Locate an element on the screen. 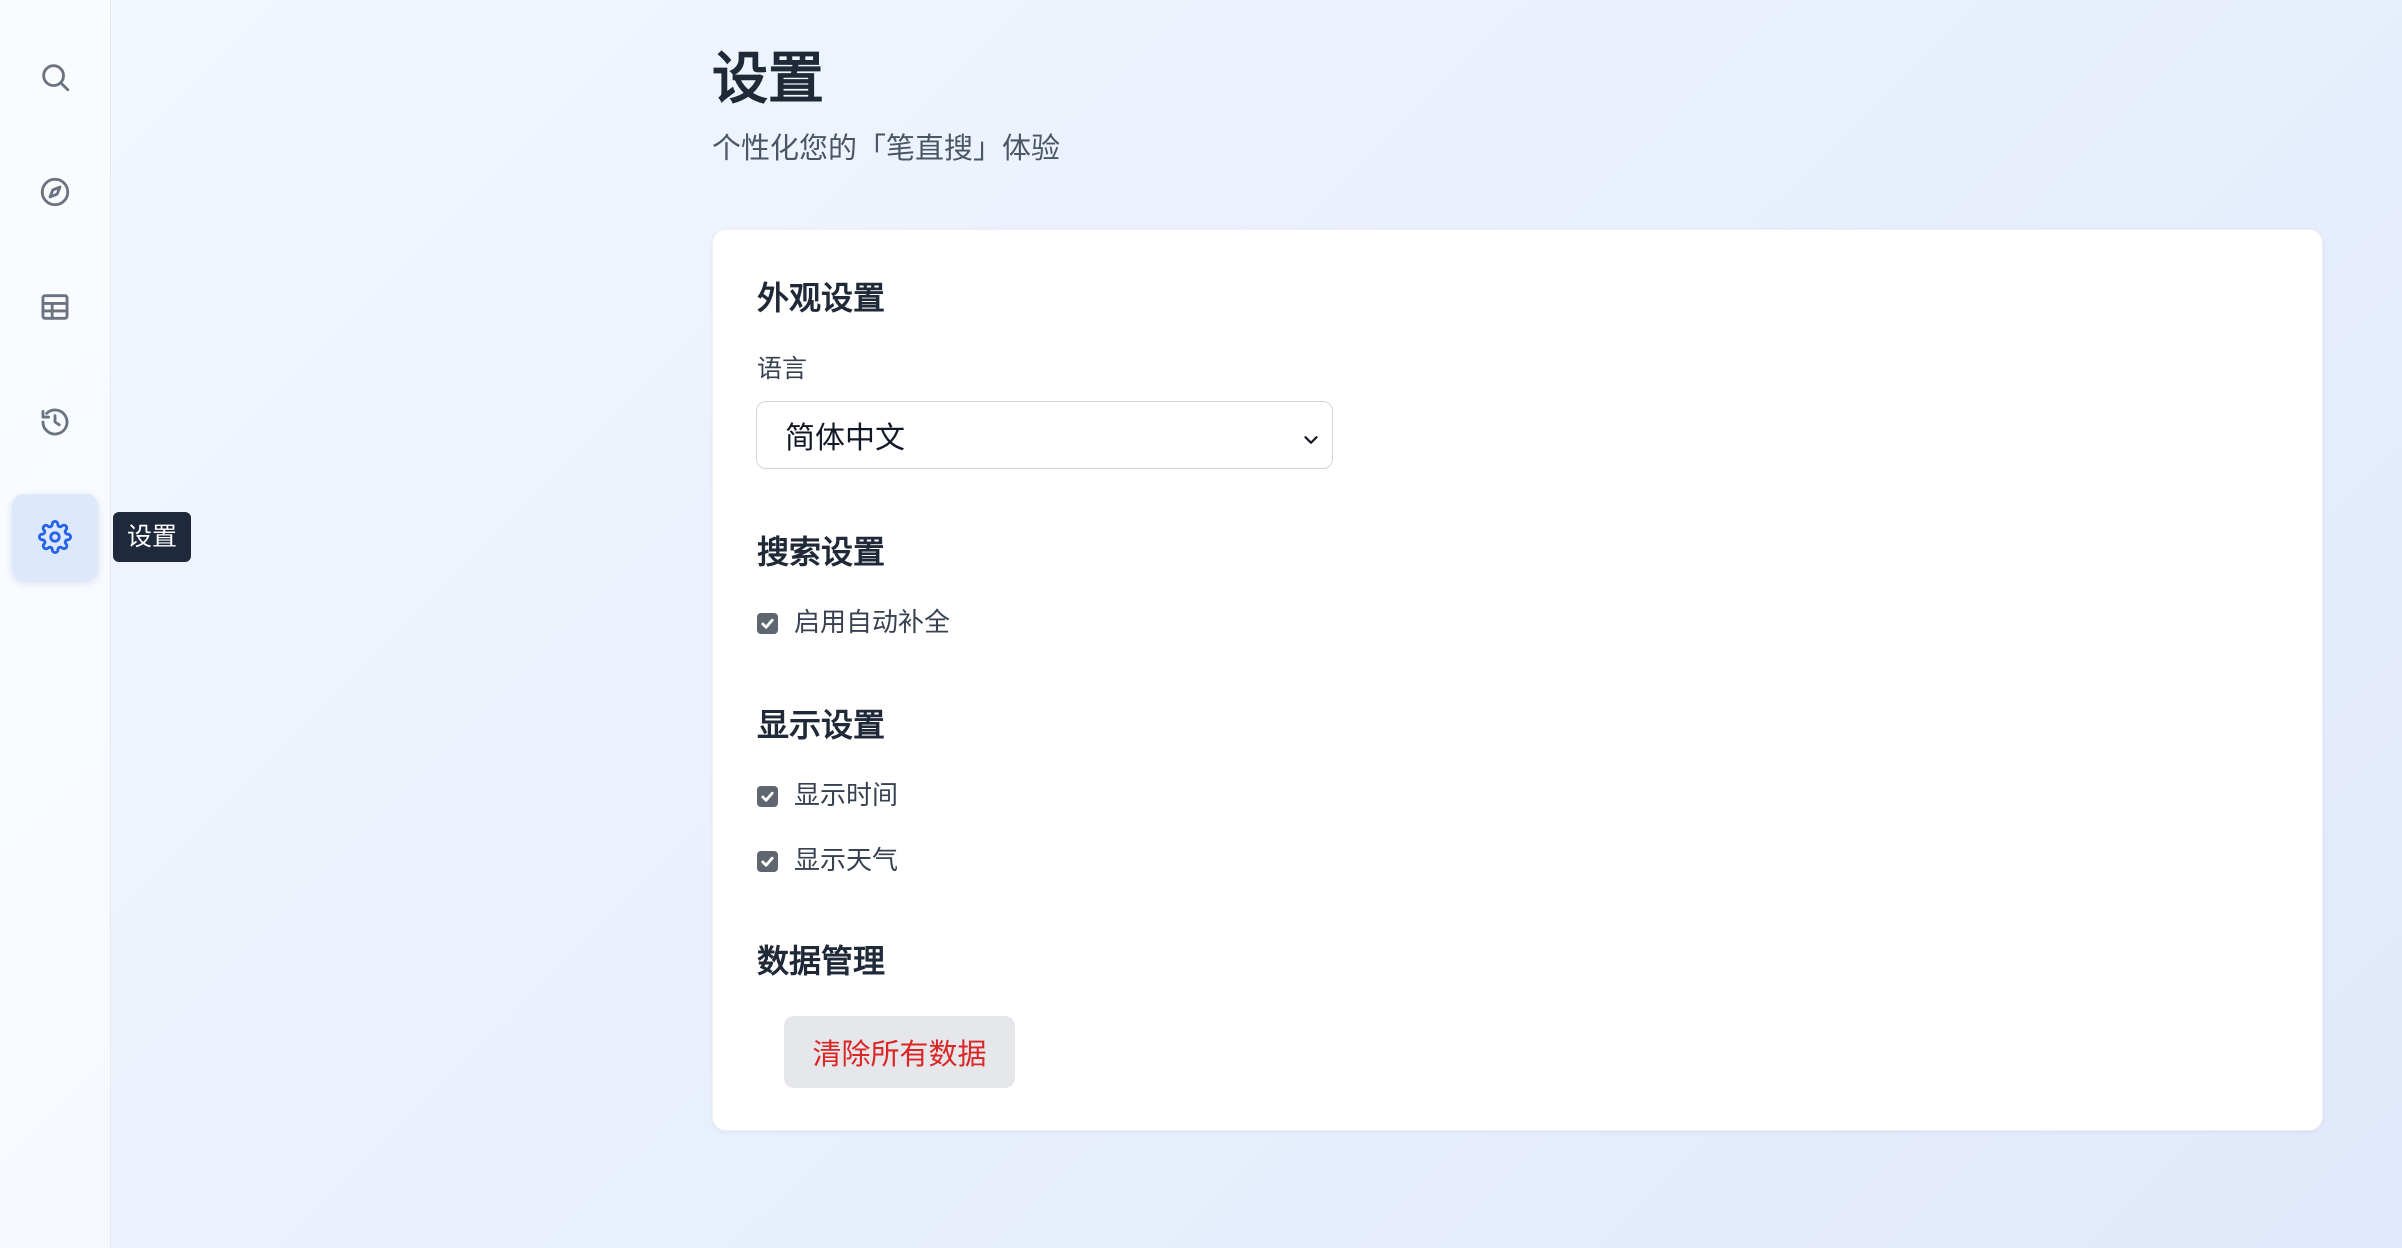 Image resolution: width=2402 pixels, height=1248 pixels. autocomplete-label: 启用自动补全 is located at coordinates (872, 623).